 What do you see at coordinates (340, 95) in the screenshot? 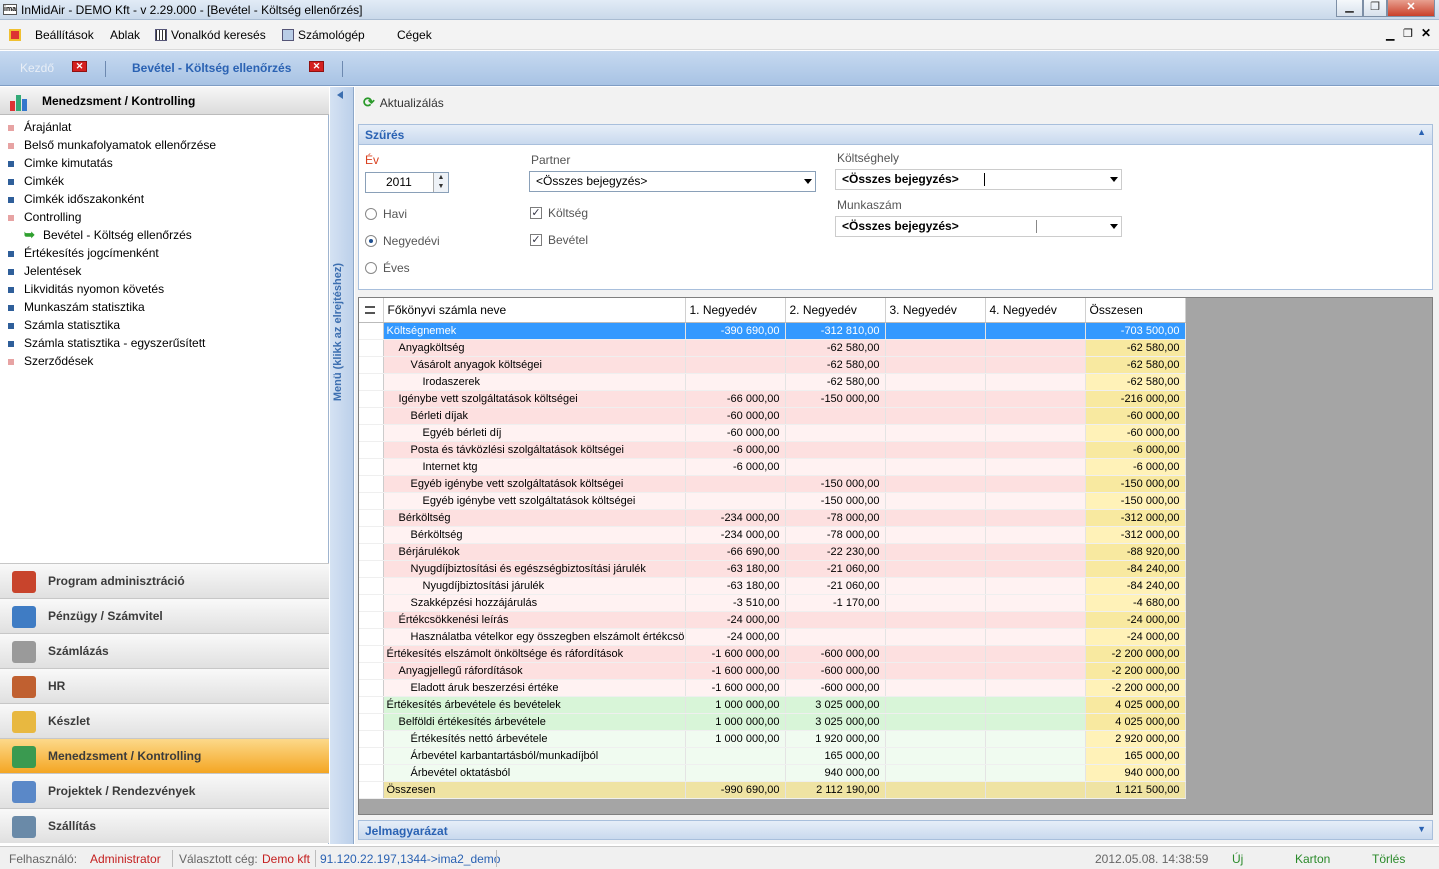
I see `collapse-arrow-icon` at bounding box center [340, 95].